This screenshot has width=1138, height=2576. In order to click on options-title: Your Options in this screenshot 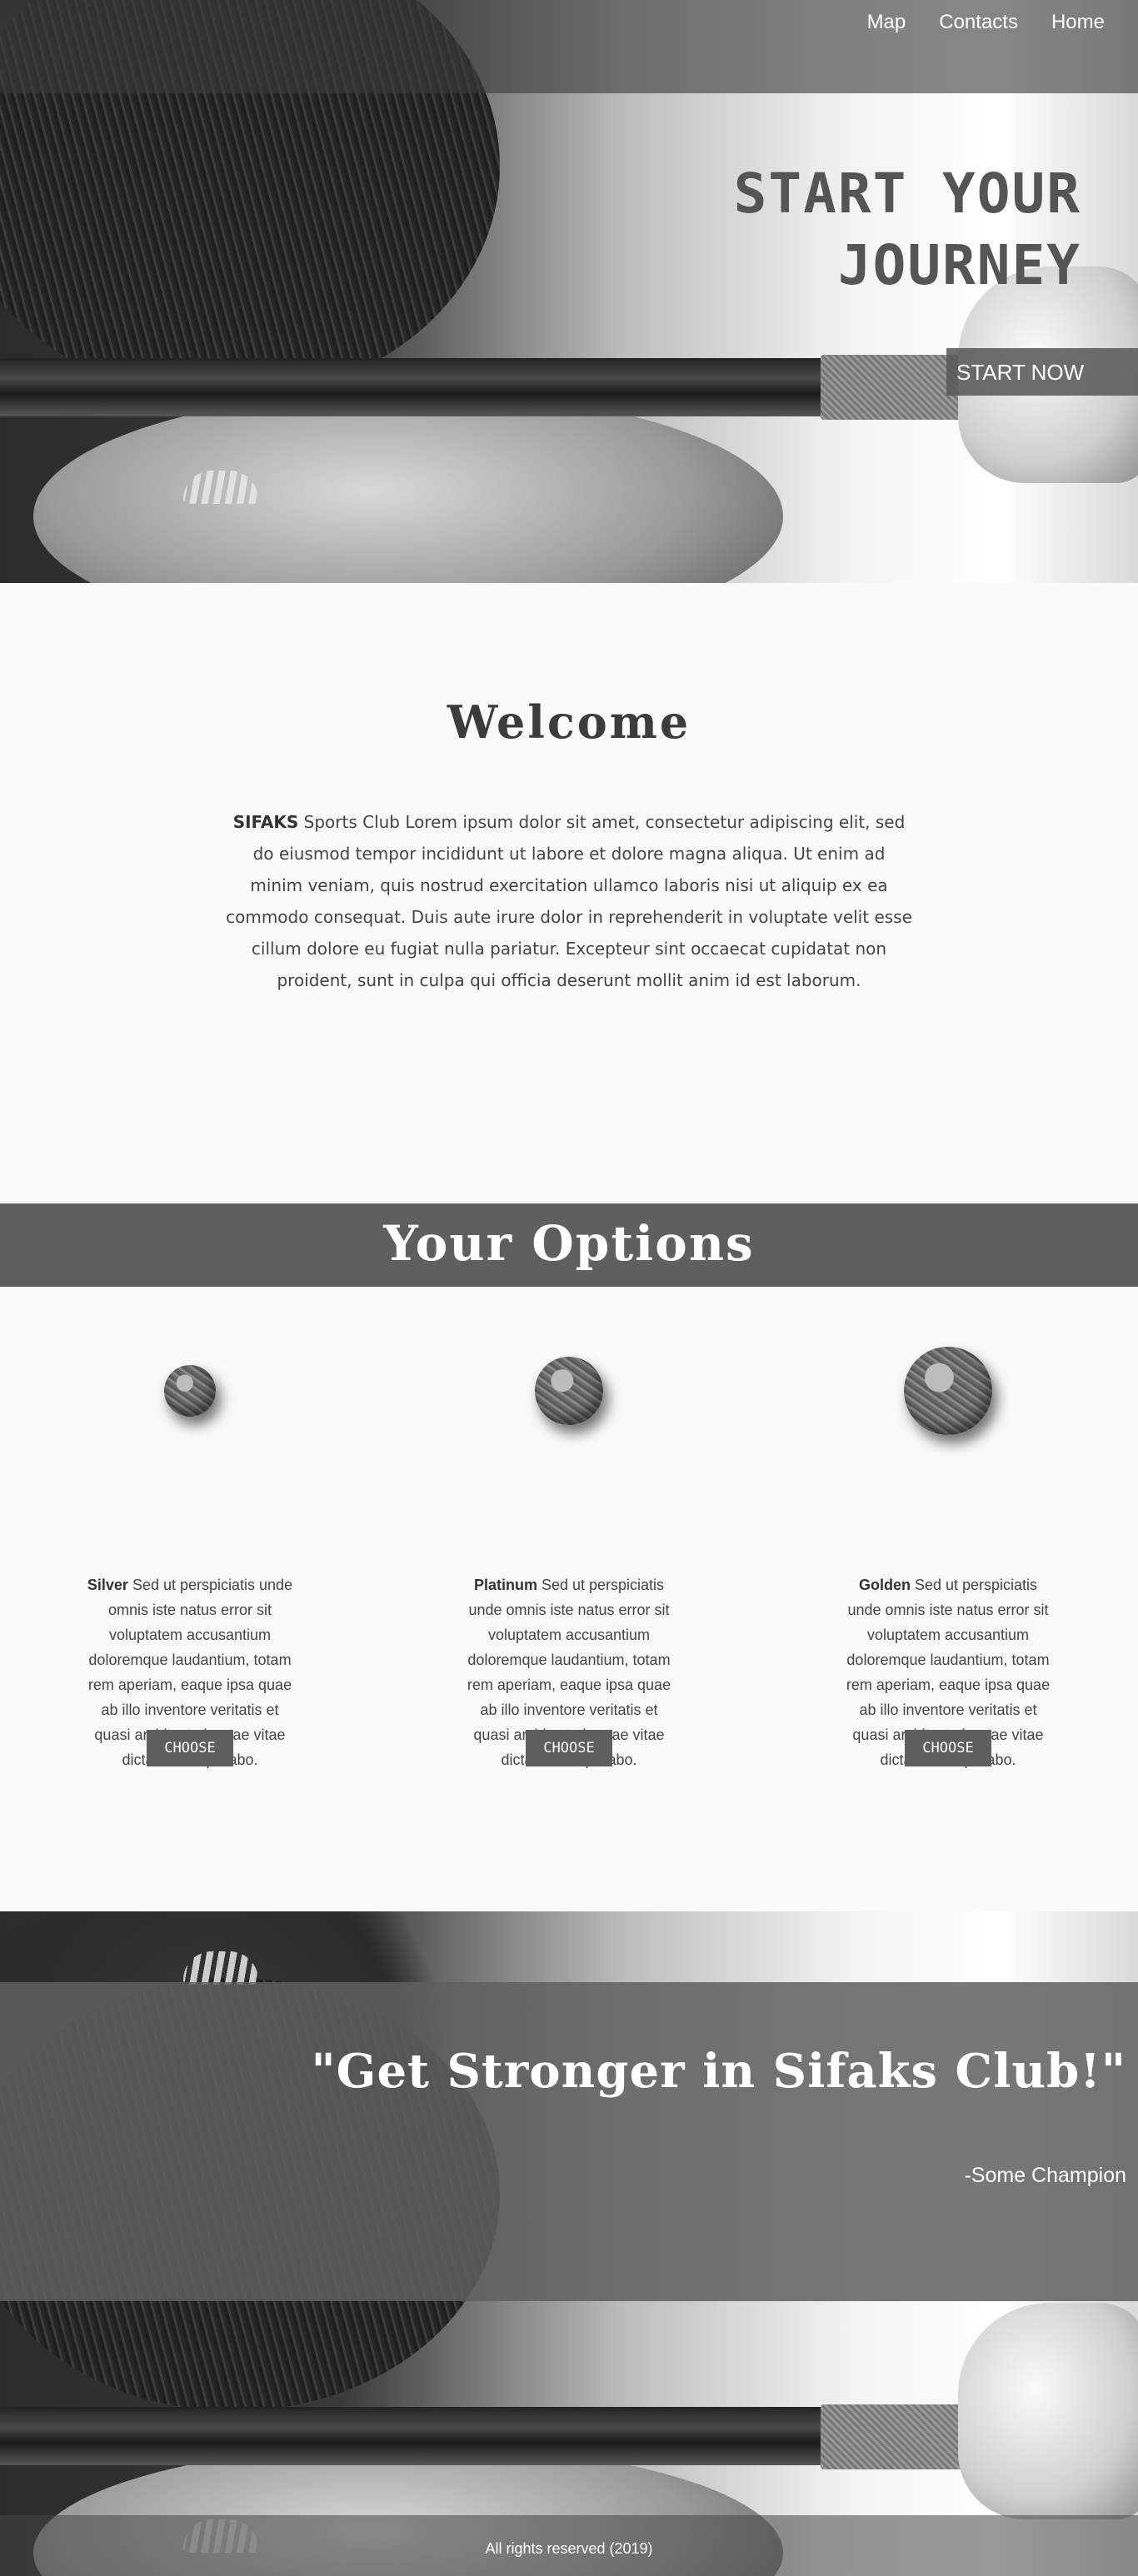, I will do `click(569, 1243)`.